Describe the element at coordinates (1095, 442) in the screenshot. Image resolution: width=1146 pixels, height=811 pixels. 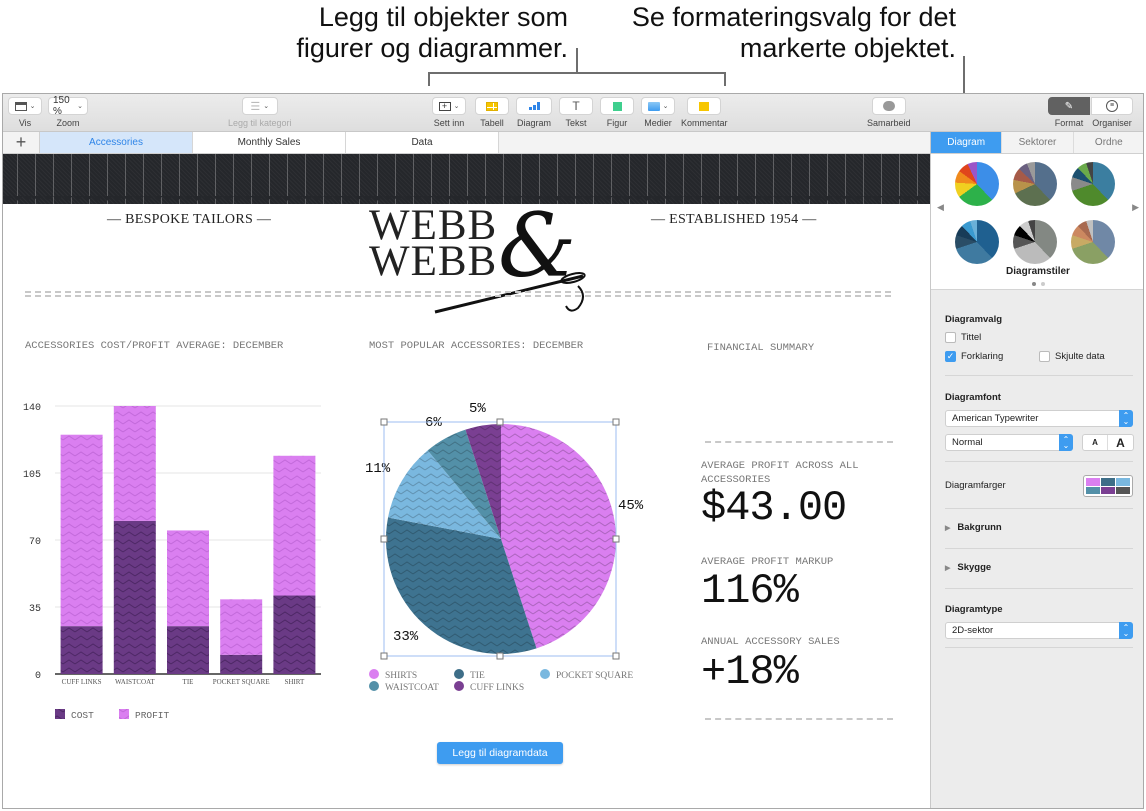
I see `decrease-font-size-button: A` at that location.